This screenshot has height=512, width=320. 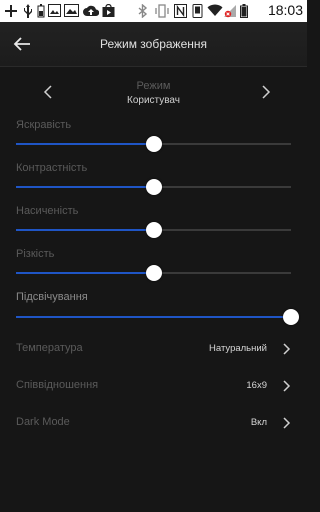 What do you see at coordinates (49, 348) in the screenshot?
I see `temperature-label: Температура` at bounding box center [49, 348].